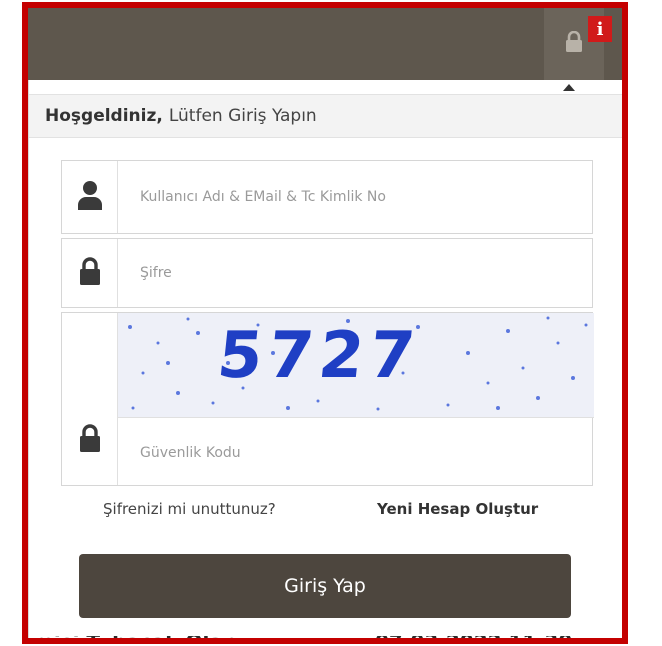 This screenshot has height=646, width=662. Describe the element at coordinates (325, 44) in the screenshot. I see `top-bar: i` at that location.